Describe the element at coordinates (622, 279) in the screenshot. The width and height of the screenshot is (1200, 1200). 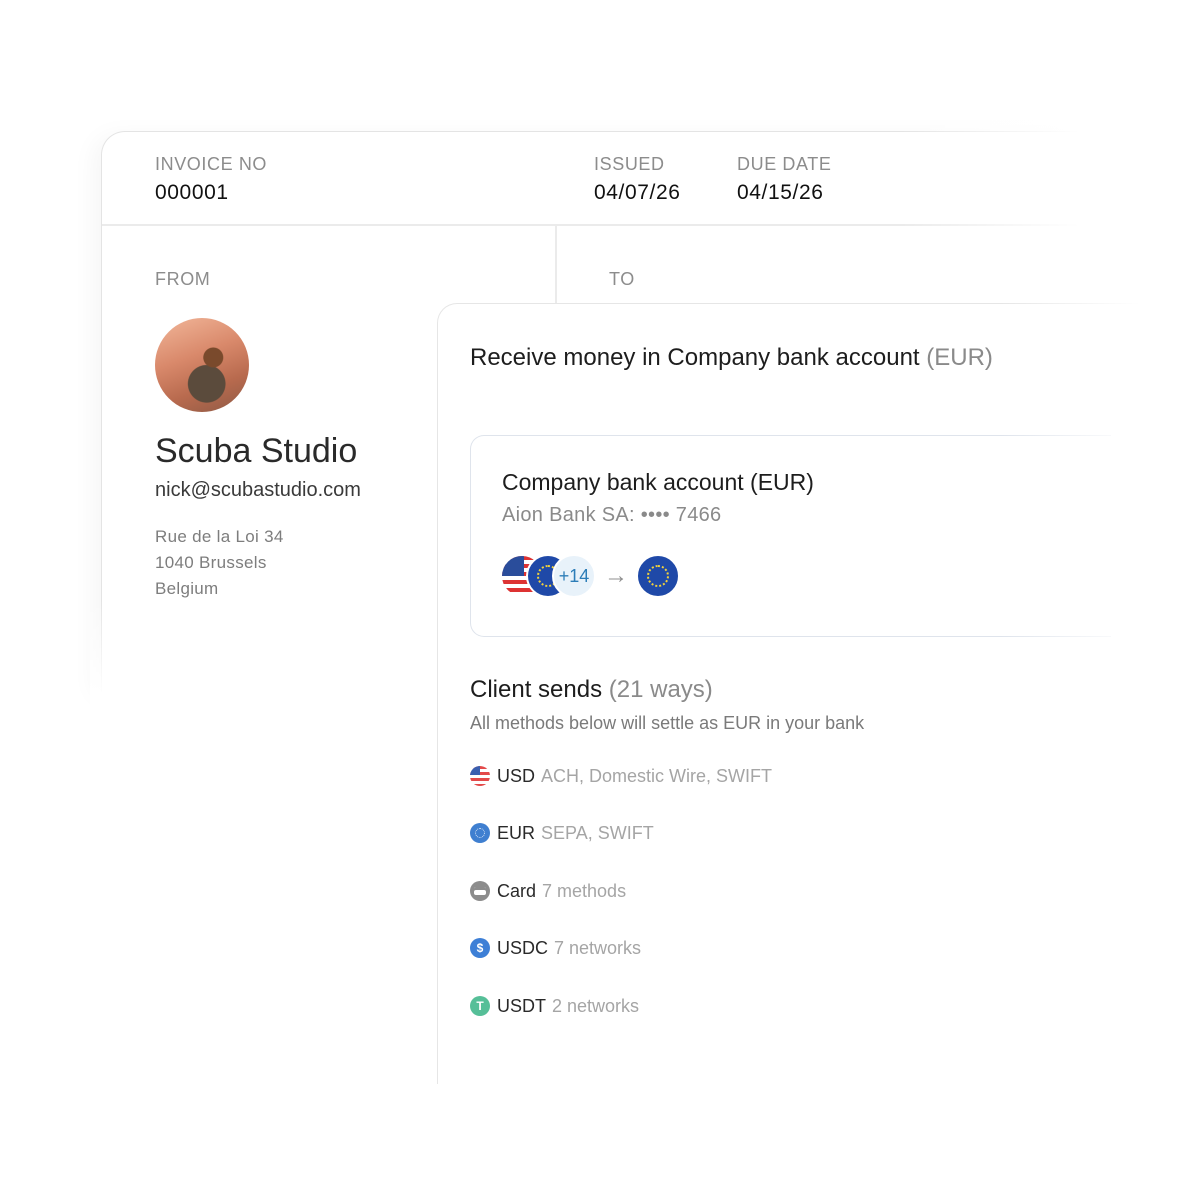
I see `to-label: TO` at that location.